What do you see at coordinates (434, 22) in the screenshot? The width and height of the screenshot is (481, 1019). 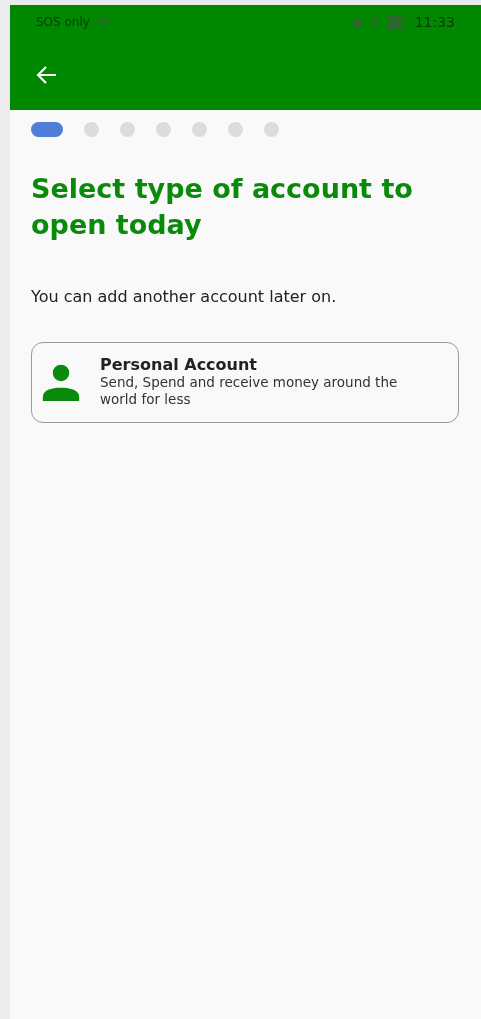 I see `clock-time: 11:33` at bounding box center [434, 22].